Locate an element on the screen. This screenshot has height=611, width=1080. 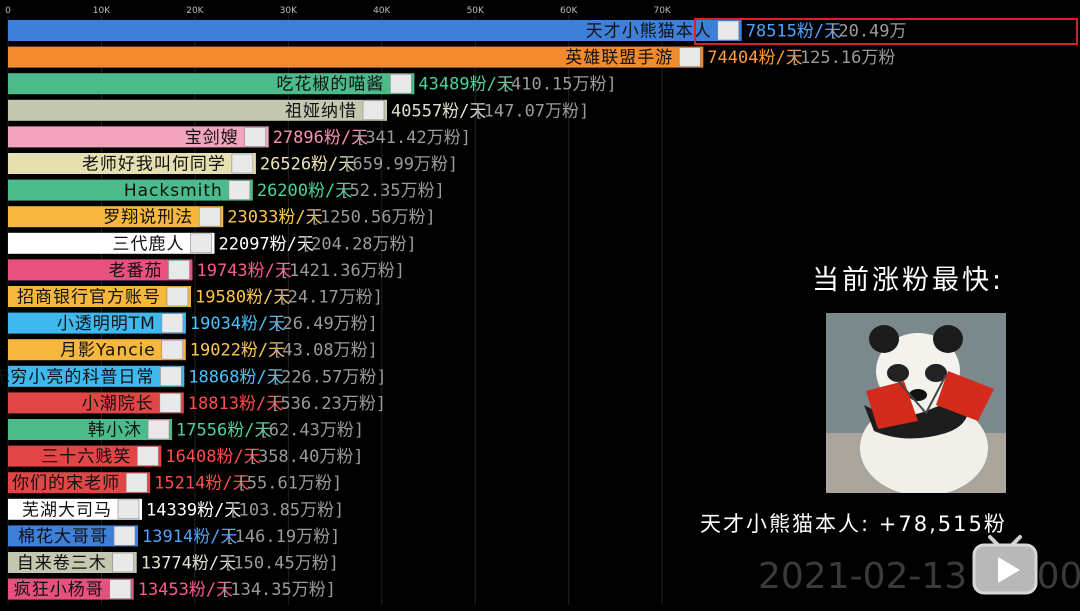
bar-name-label: 天才小熊猫本人 is located at coordinates (649, 32).